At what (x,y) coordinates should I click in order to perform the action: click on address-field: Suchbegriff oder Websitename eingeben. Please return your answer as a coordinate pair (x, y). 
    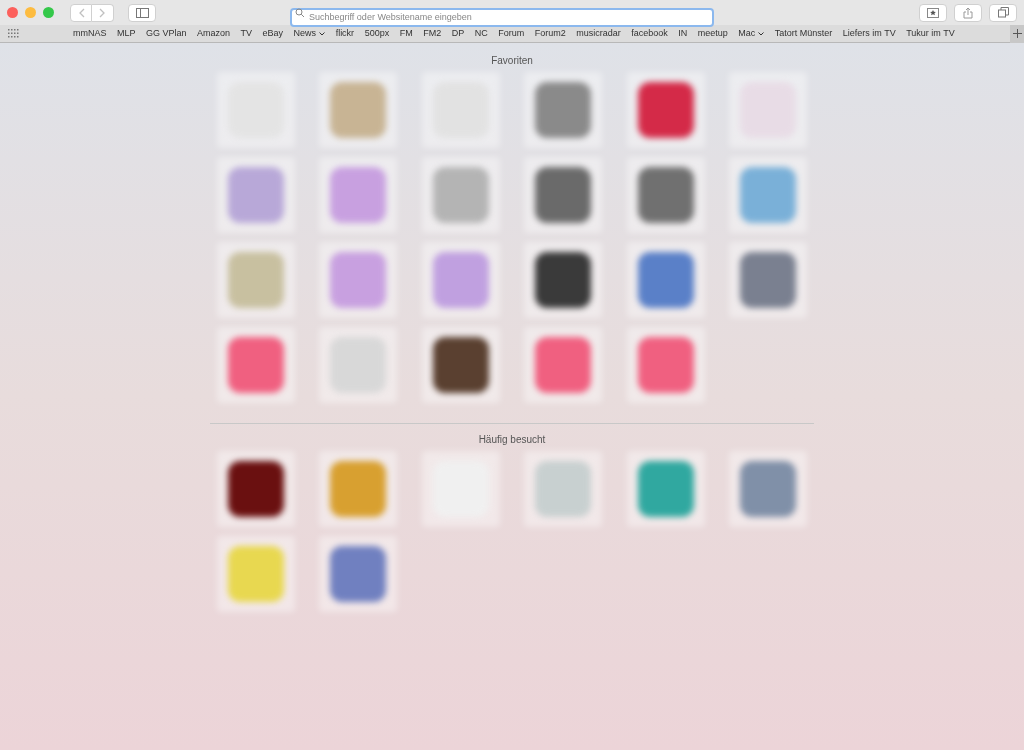
    Looking at the image, I should click on (502, 17).